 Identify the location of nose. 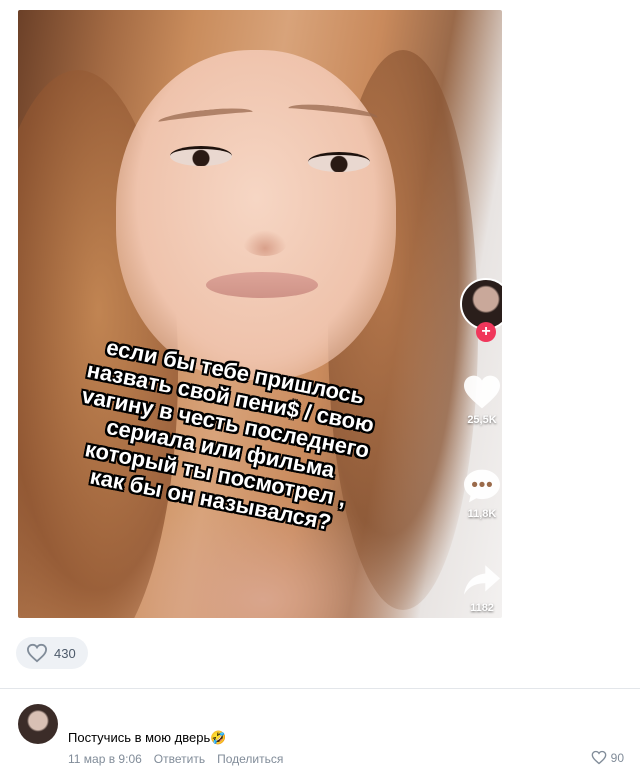
(265, 243).